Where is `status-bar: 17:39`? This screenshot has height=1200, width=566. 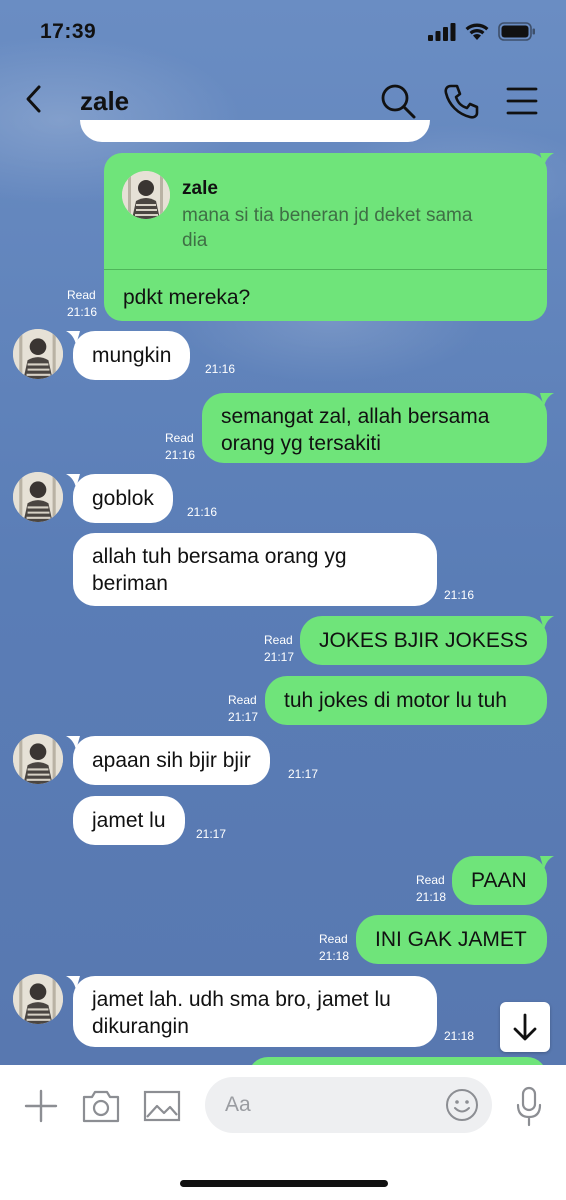 status-bar: 17:39 is located at coordinates (283, 30).